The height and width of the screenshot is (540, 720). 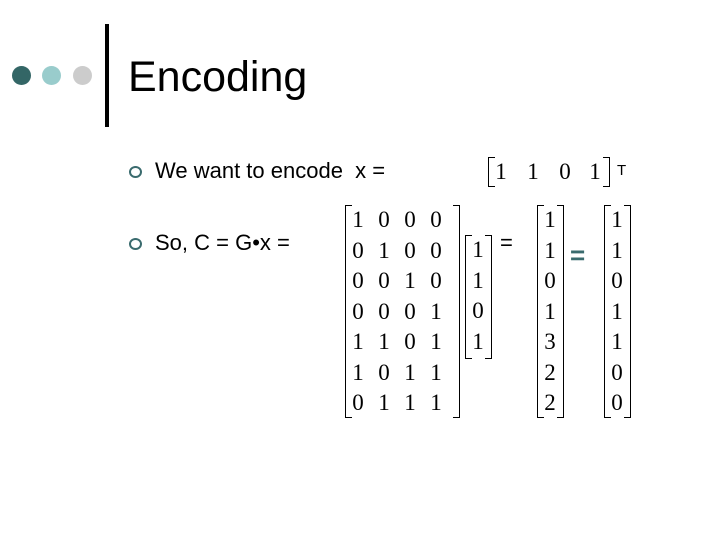 I want to click on equals-sign-highlighted: =, so click(x=578, y=255).